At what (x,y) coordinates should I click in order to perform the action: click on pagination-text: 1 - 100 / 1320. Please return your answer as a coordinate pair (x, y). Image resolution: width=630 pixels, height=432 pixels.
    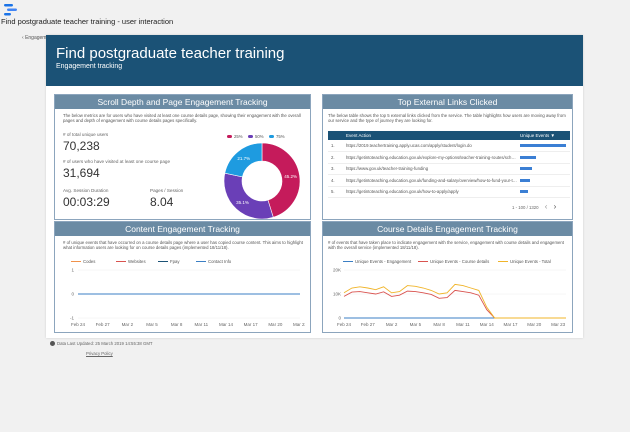
    Looking at the image, I should click on (525, 207).